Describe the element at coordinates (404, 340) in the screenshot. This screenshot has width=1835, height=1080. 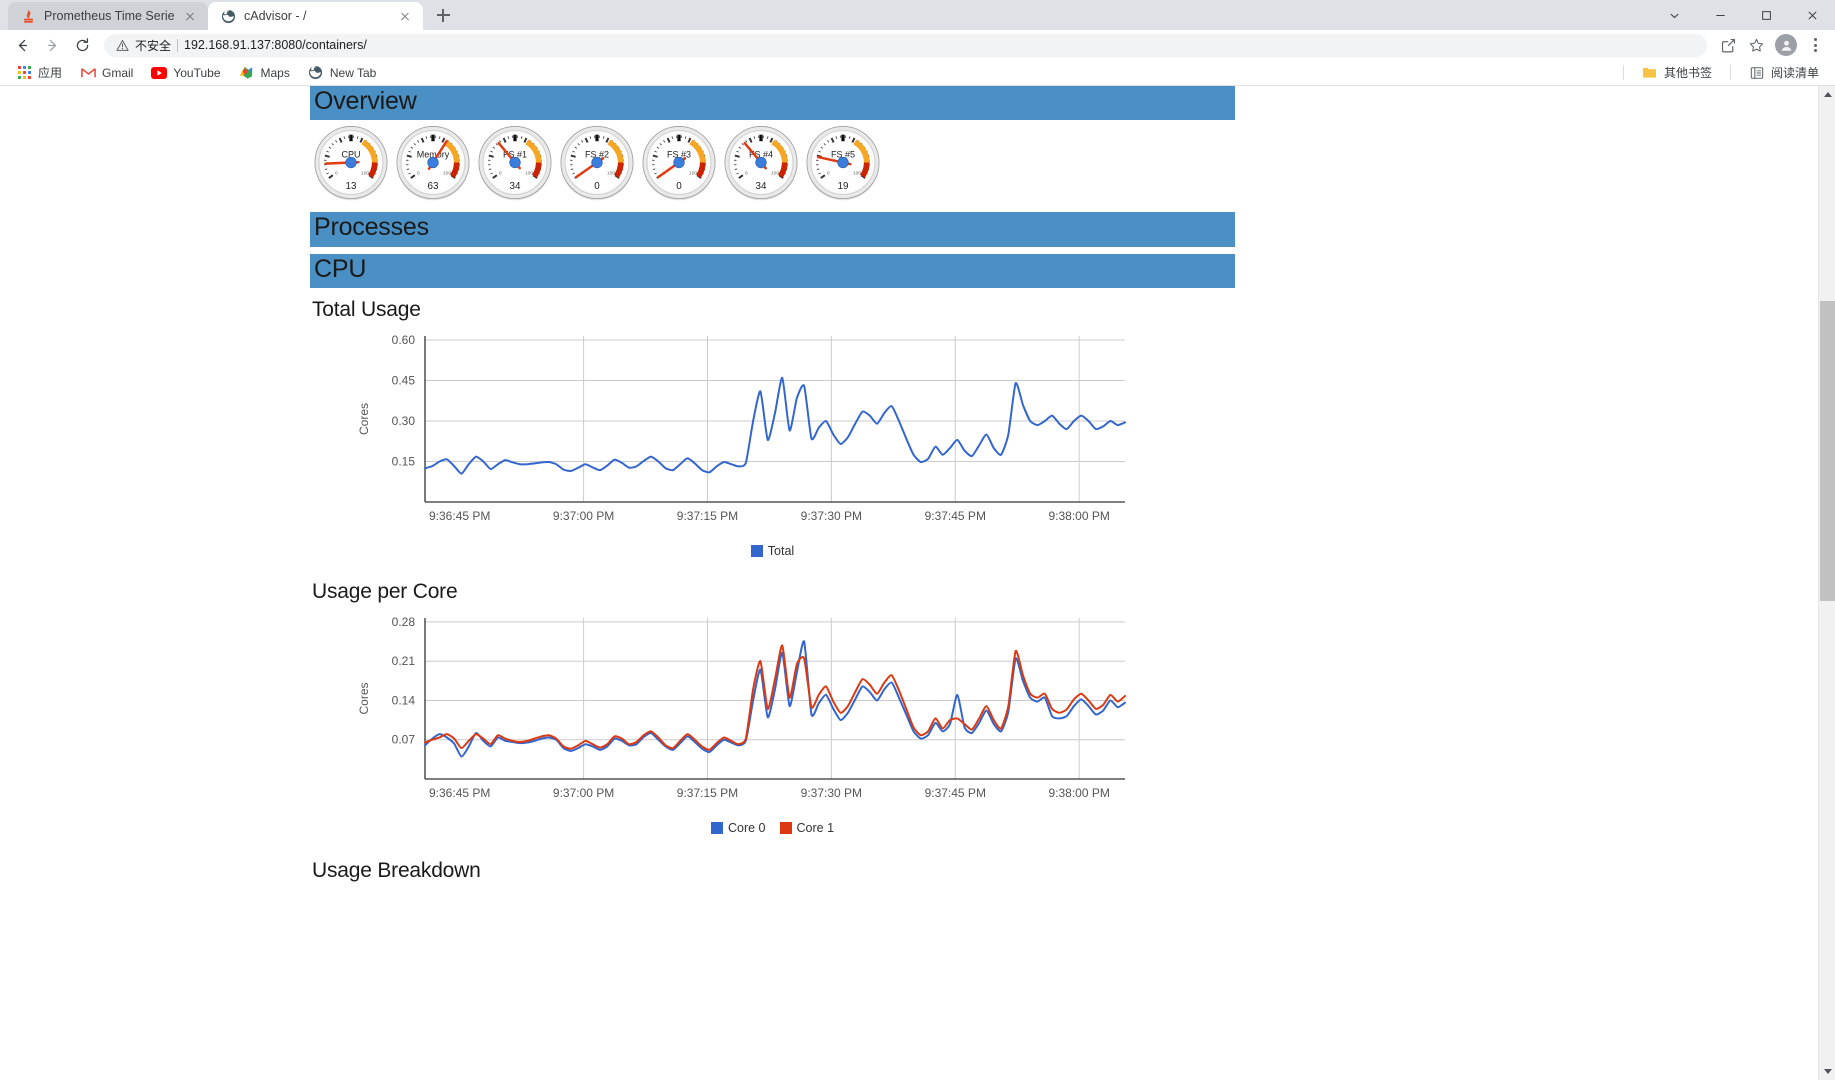
I see `svg-text: 0.60` at that location.